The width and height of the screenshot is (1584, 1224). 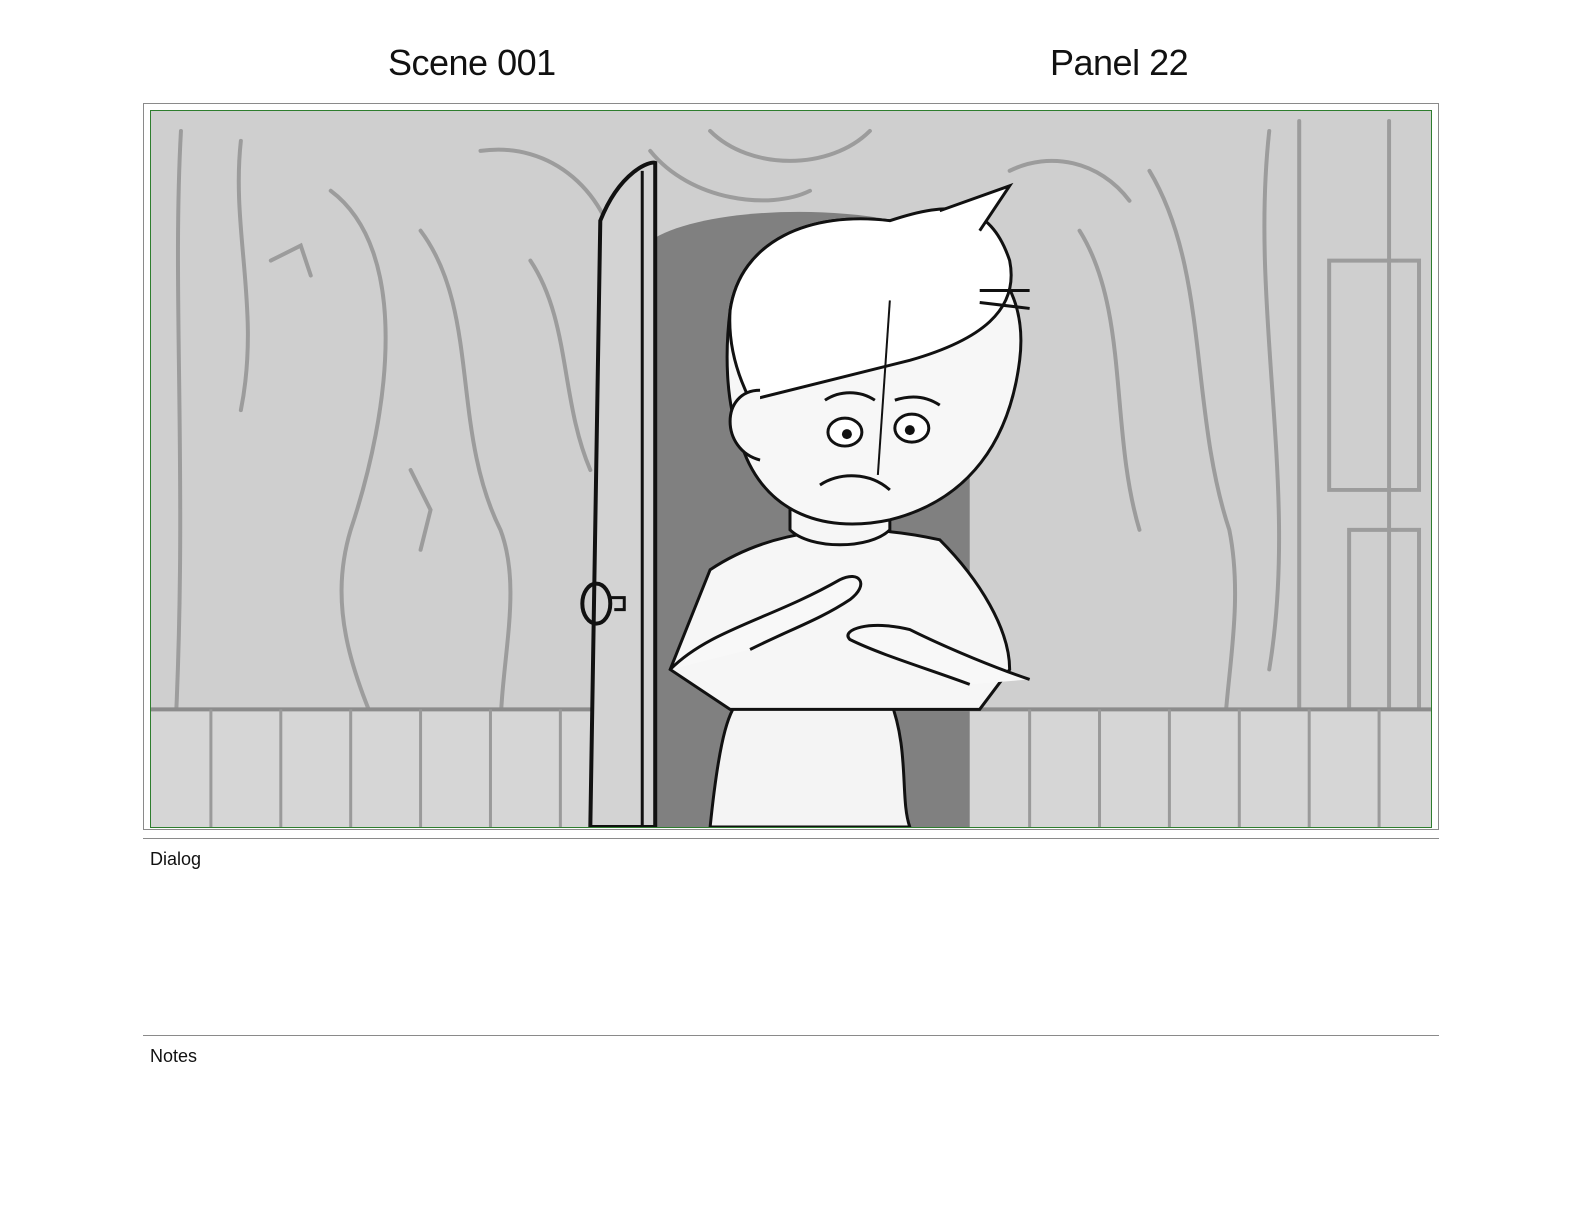 I want to click on dialog-divider, so click(x=791, y=838).